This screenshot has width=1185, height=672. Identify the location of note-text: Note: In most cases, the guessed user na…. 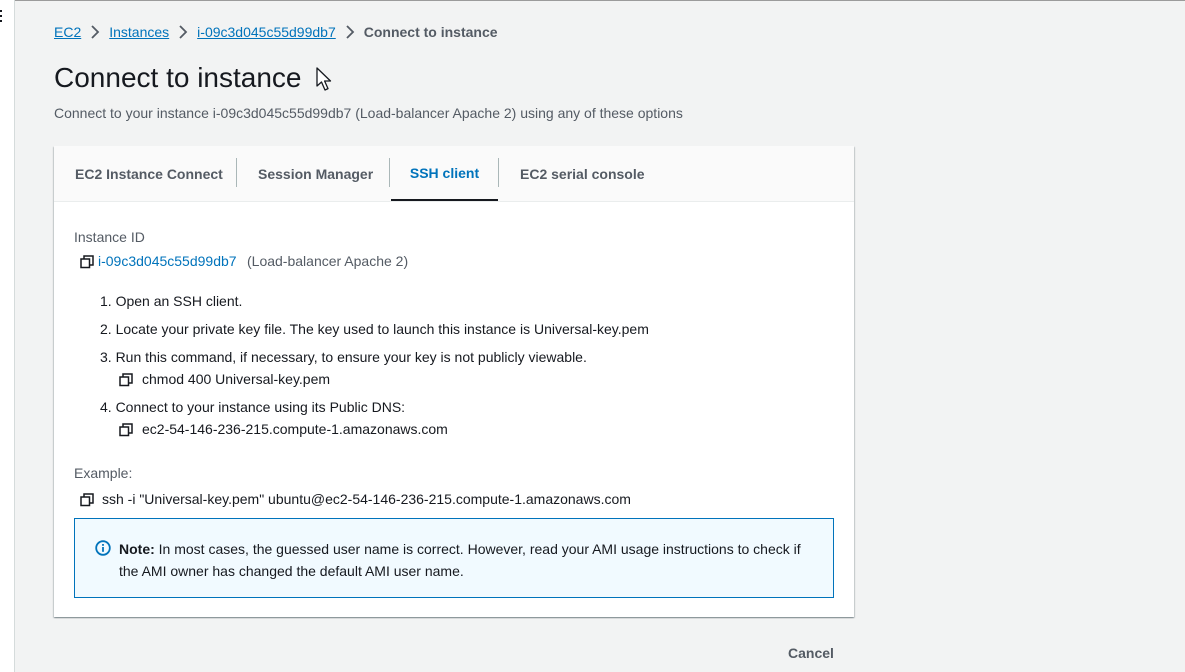
(469, 560).